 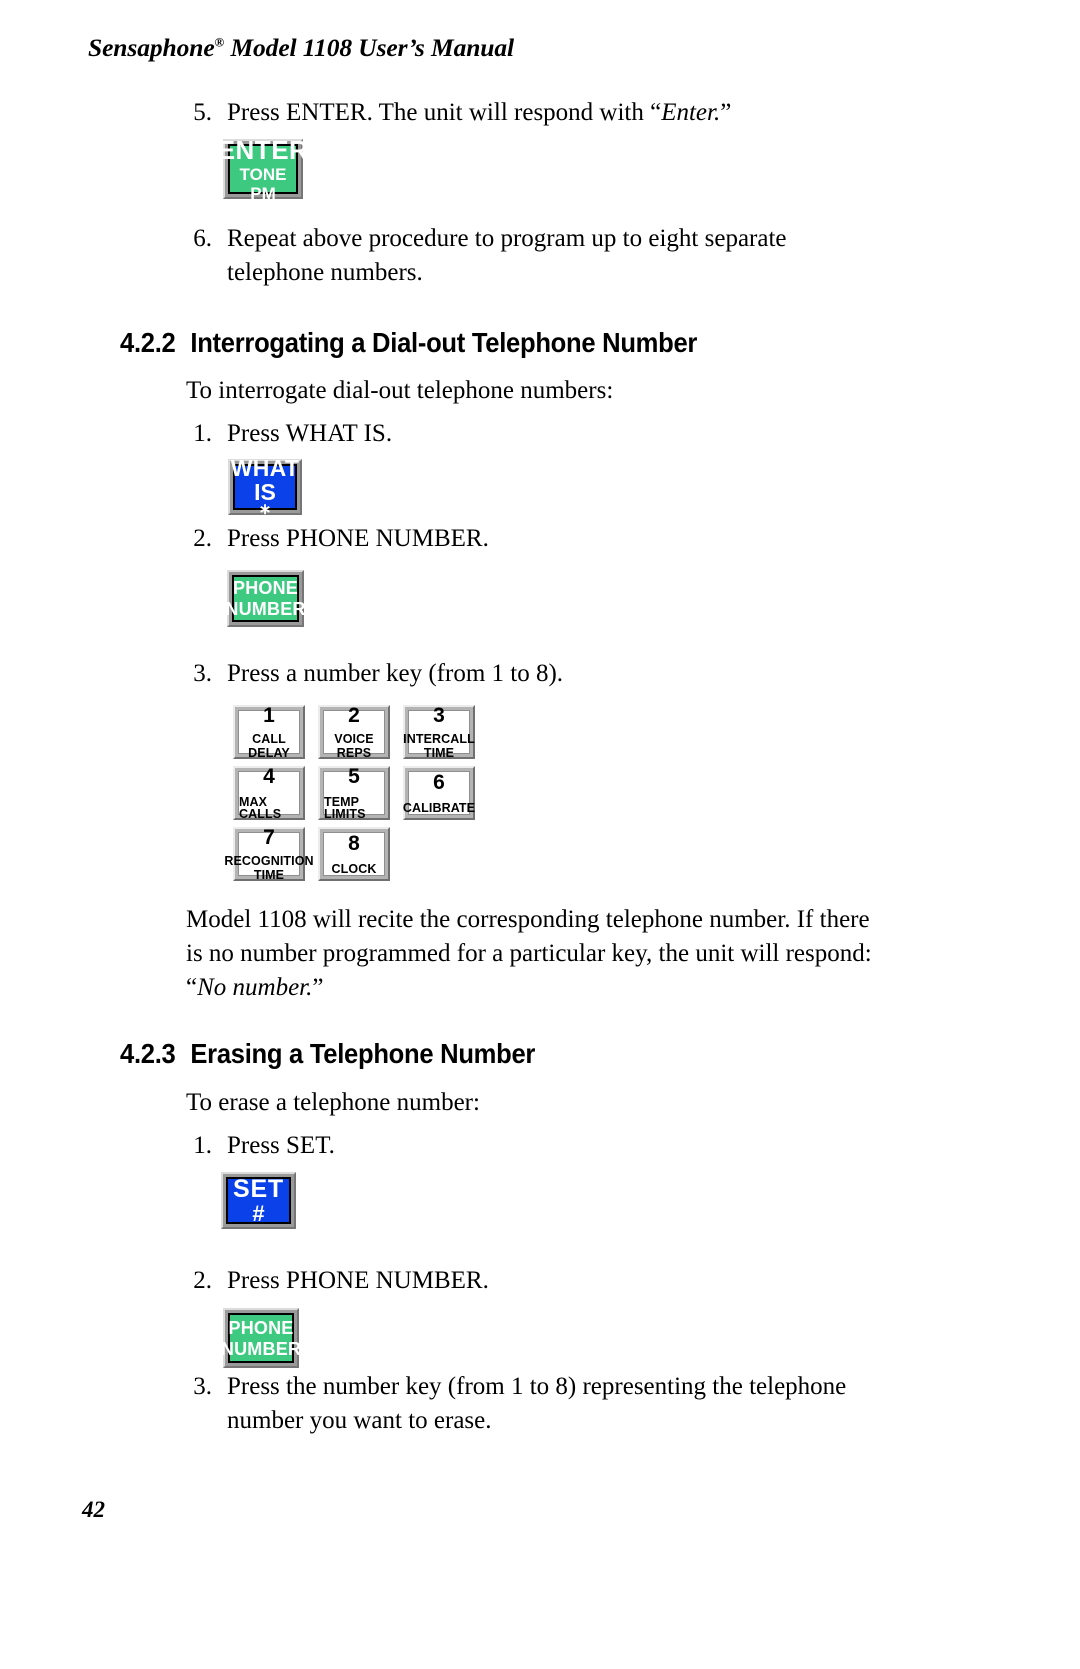 I want to click on keycap-number-1-label-line2: DELAY, so click(x=269, y=752).